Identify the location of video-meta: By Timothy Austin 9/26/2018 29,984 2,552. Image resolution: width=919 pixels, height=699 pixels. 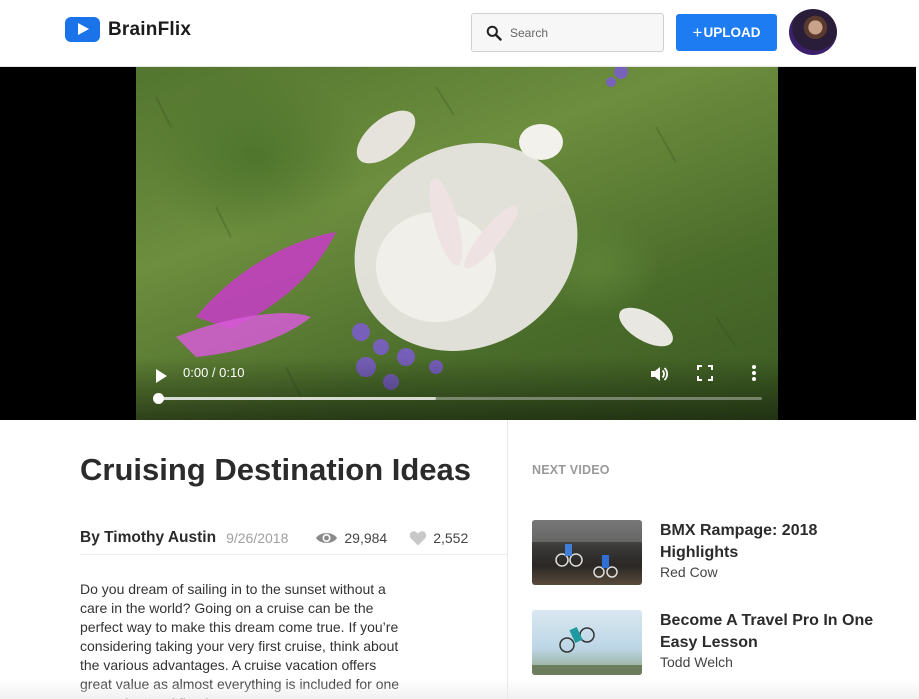
(293, 538).